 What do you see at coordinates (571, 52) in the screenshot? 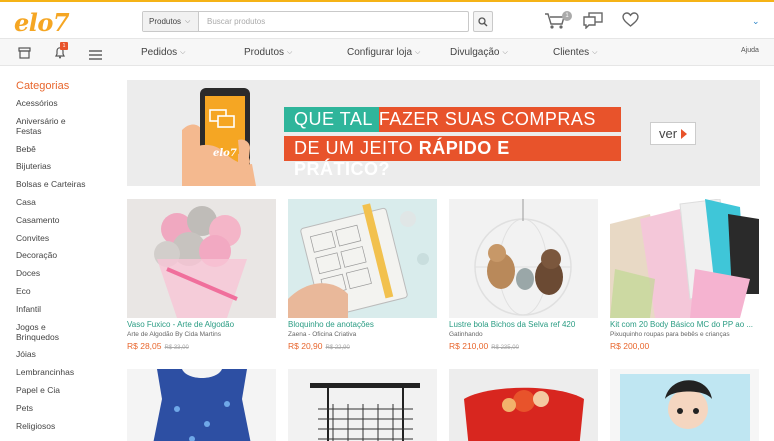
I see `nav-clientes-label: Clientes` at bounding box center [571, 52].